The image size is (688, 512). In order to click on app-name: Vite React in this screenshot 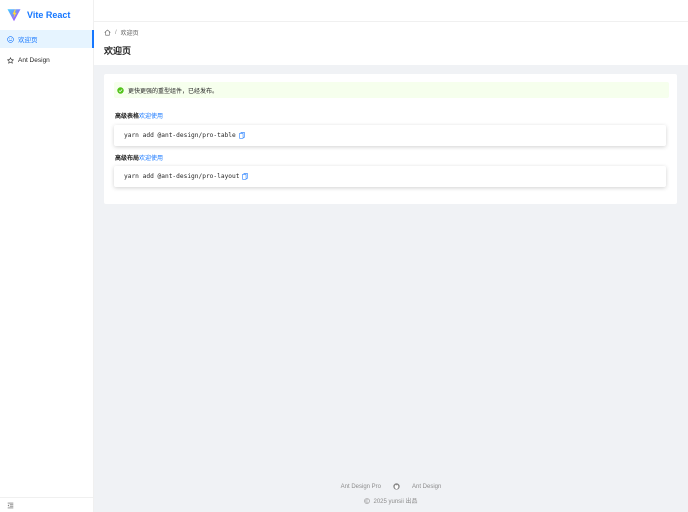, I will do `click(49, 15)`.